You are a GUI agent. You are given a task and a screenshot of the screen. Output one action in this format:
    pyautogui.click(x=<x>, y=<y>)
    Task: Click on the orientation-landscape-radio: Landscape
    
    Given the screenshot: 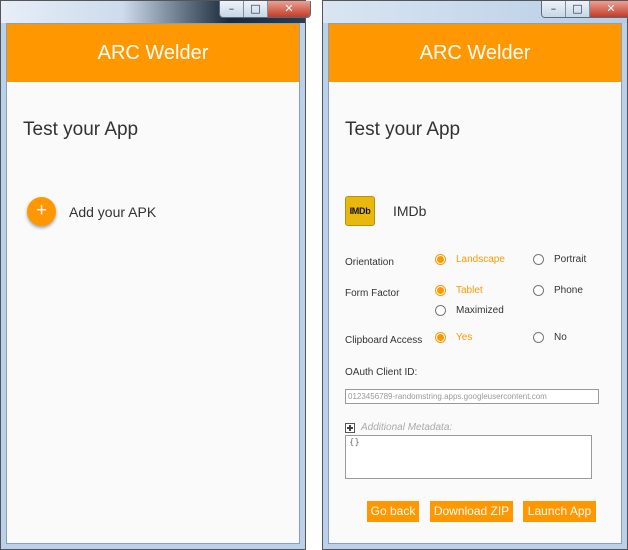 What is the action you would take?
    pyautogui.click(x=470, y=259)
    